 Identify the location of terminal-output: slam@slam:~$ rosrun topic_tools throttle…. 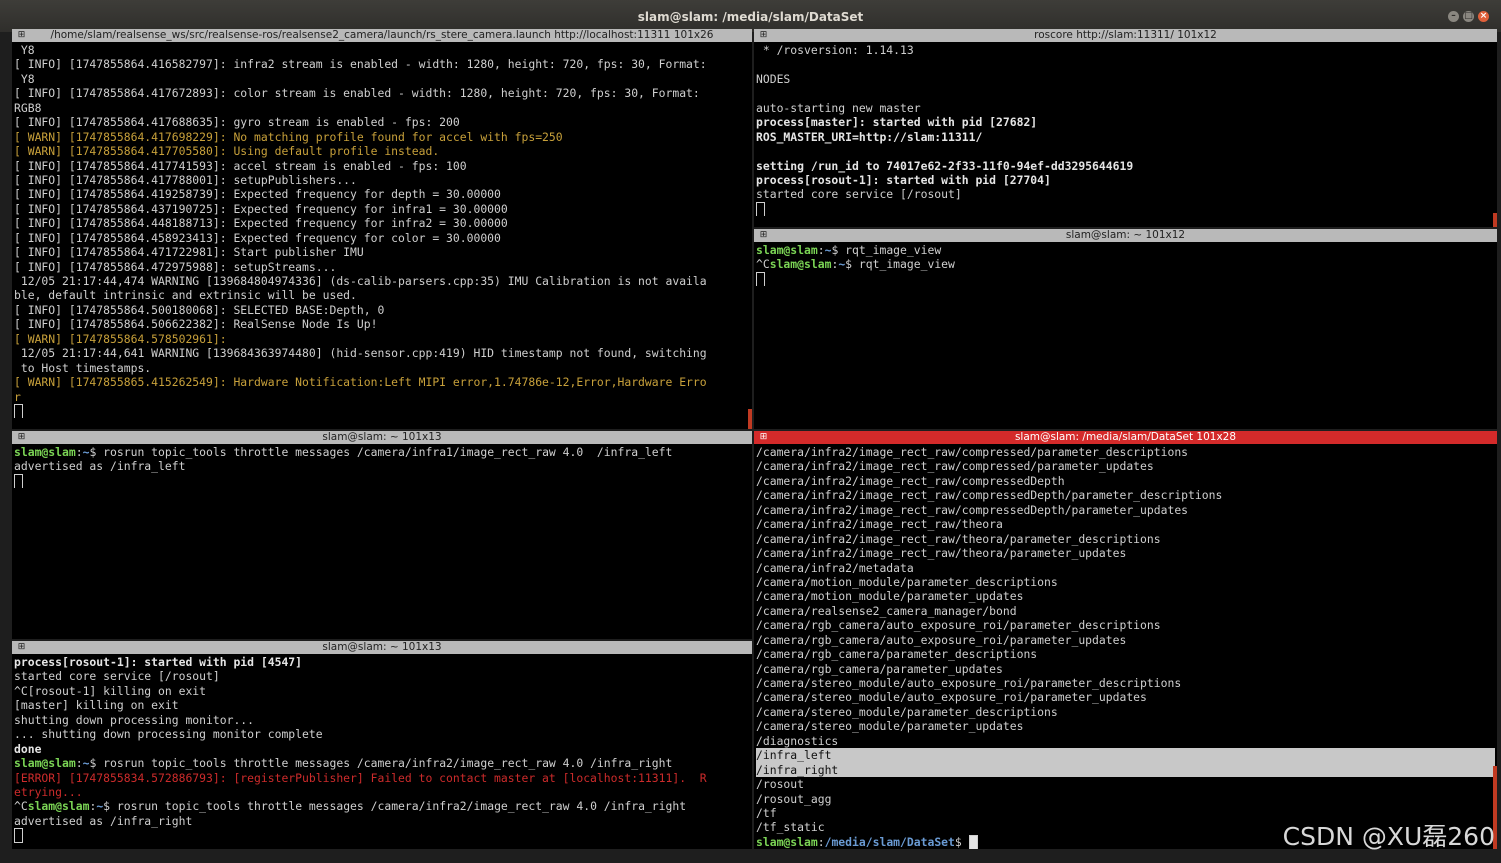
(382, 542).